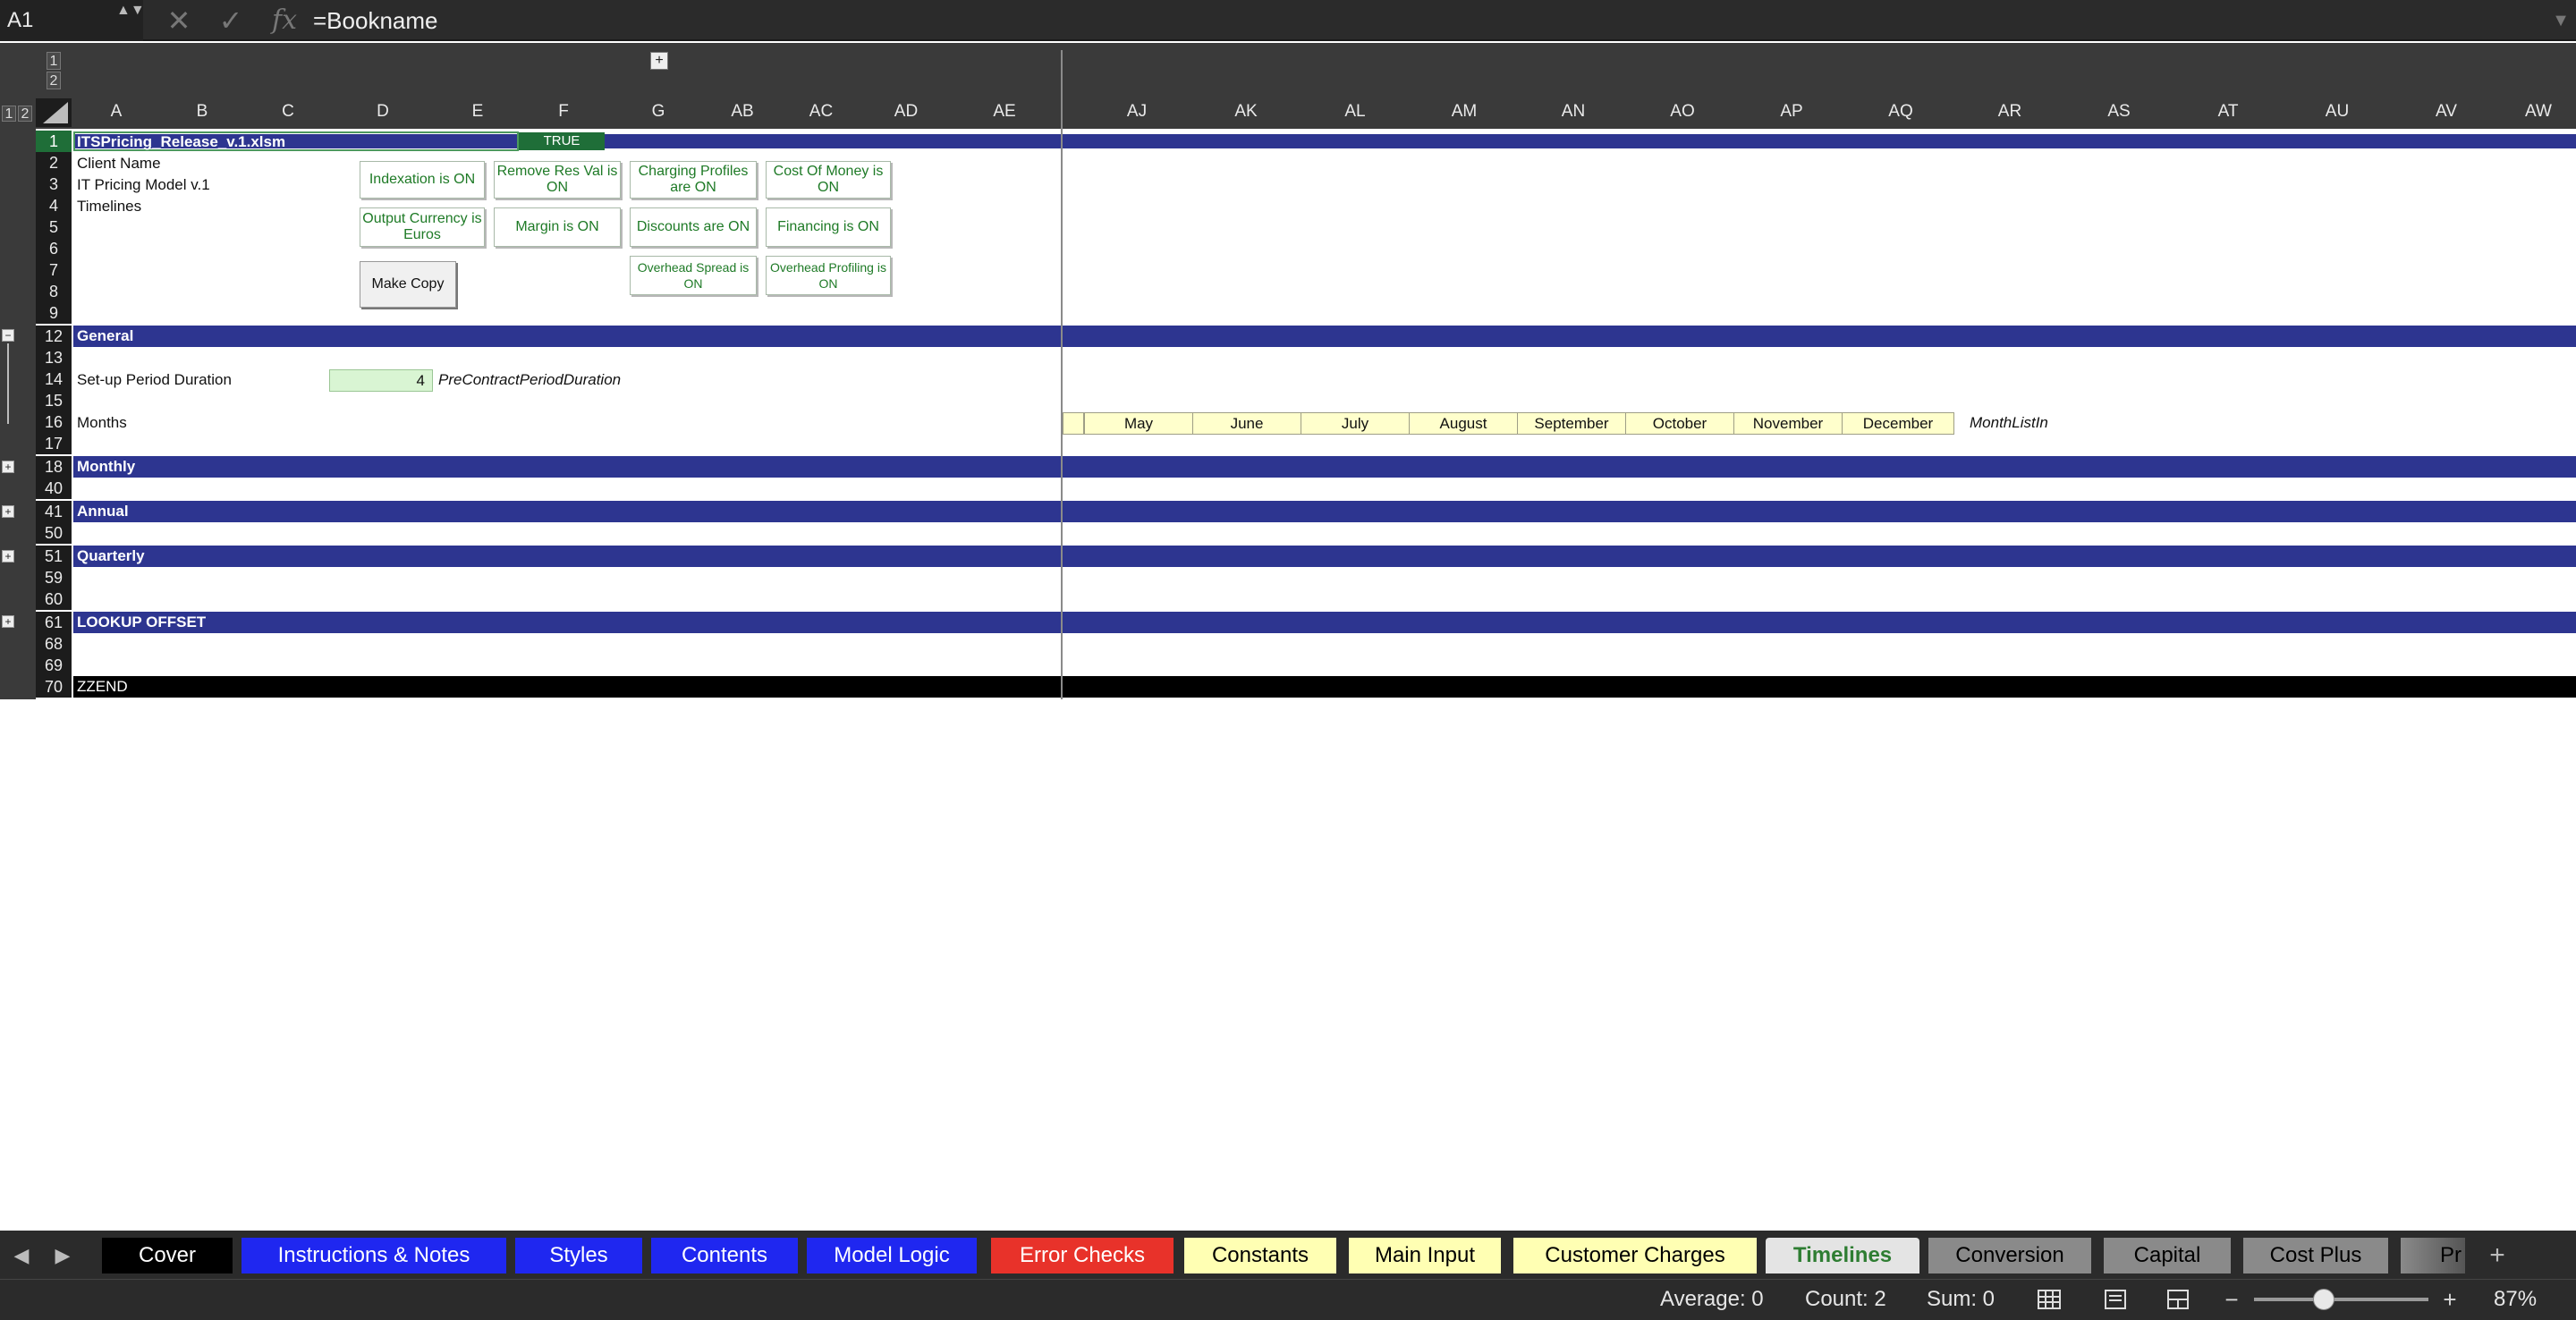 The width and height of the screenshot is (2576, 1320). What do you see at coordinates (1082, 1255) in the screenshot?
I see `sheet-tab-error-checks: Error Checks` at bounding box center [1082, 1255].